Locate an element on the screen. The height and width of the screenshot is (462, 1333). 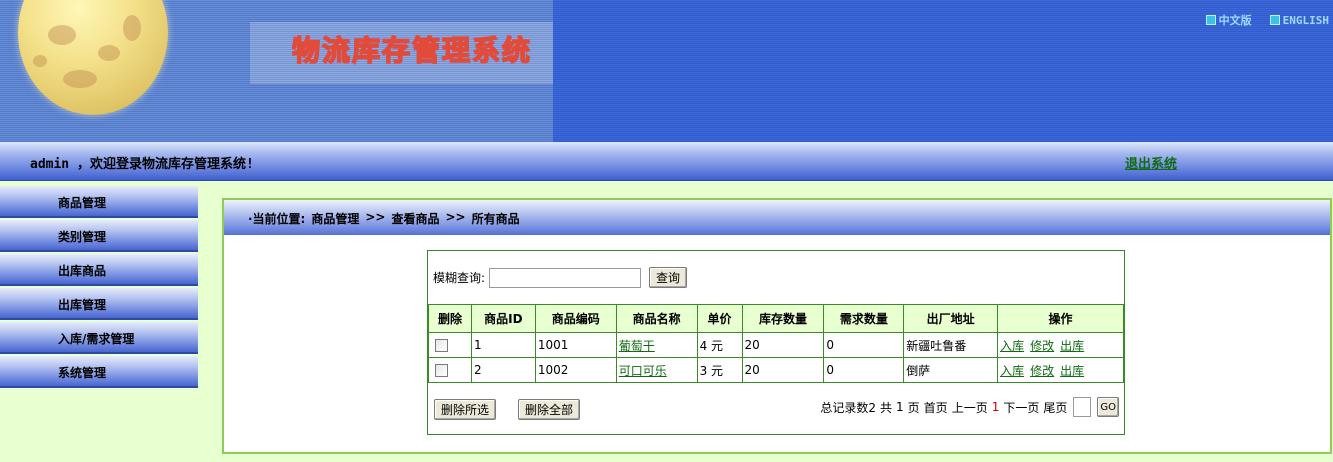
language-bar: 中文版 ENGLISH is located at coordinates (1267, 20).